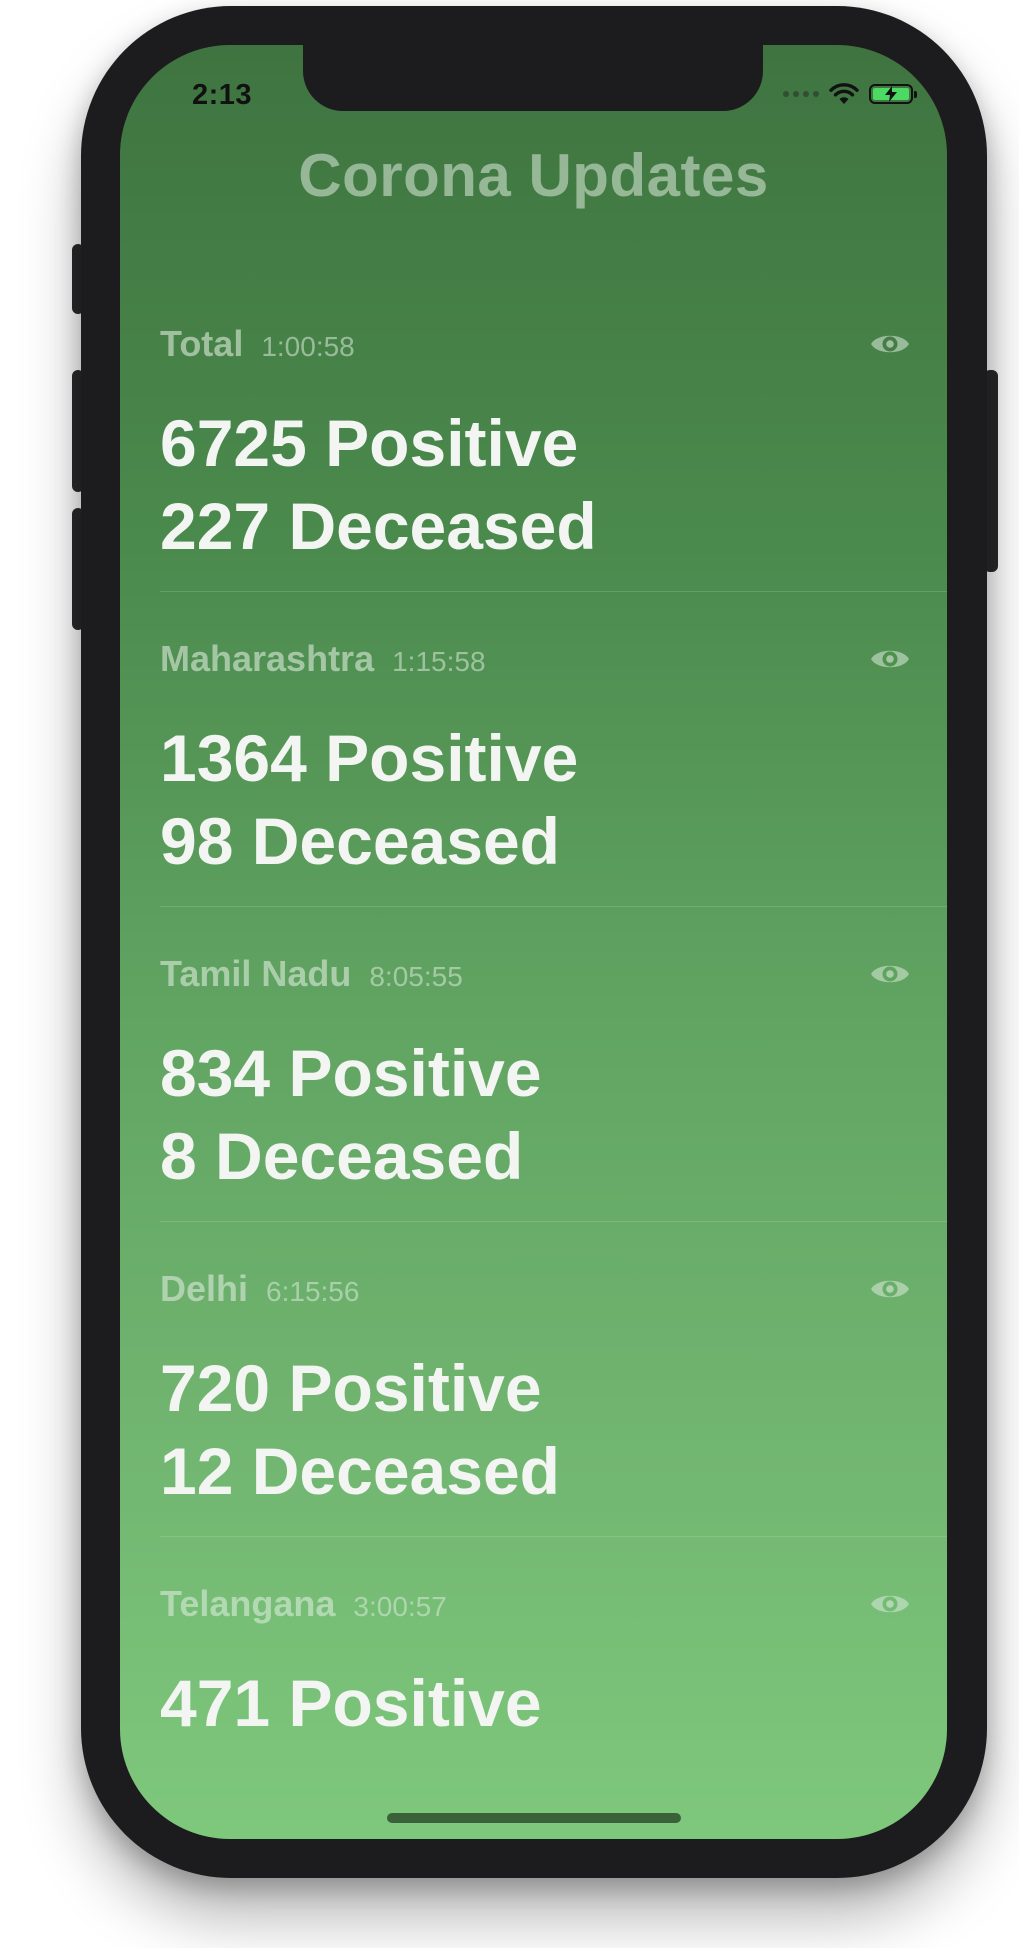 Image resolution: width=1019 pixels, height=1948 pixels. What do you see at coordinates (351, 1703) in the screenshot?
I see `positive-count: 471 Positive` at bounding box center [351, 1703].